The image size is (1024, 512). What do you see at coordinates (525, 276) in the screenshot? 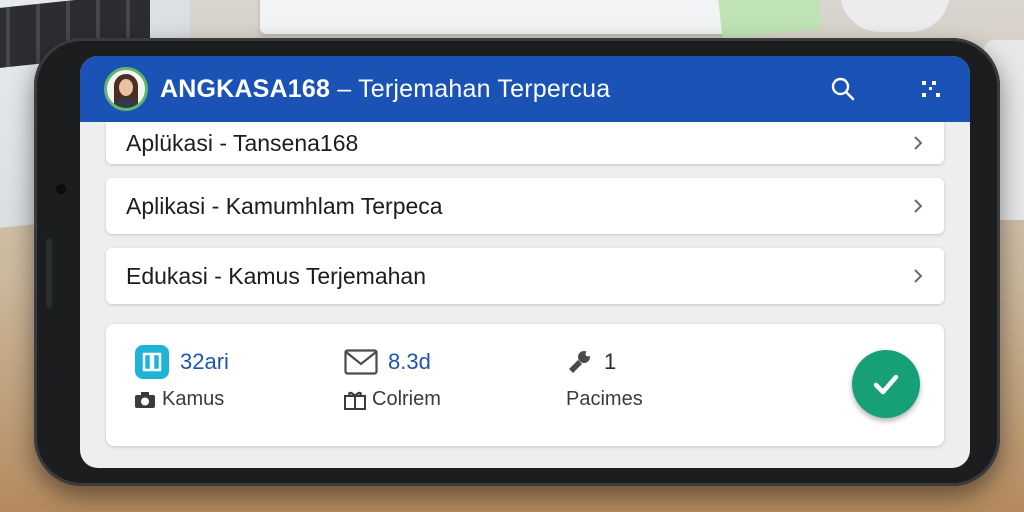
I see `list-item: Edukasi - Kamus Terjemahan` at bounding box center [525, 276].